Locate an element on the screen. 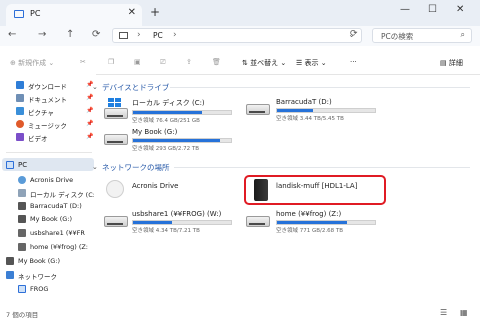 Image resolution: width=480 pixels, height=320 pixels. sidebar-item-usbshare: usbshare1 (¥¥FR is located at coordinates (48, 233).